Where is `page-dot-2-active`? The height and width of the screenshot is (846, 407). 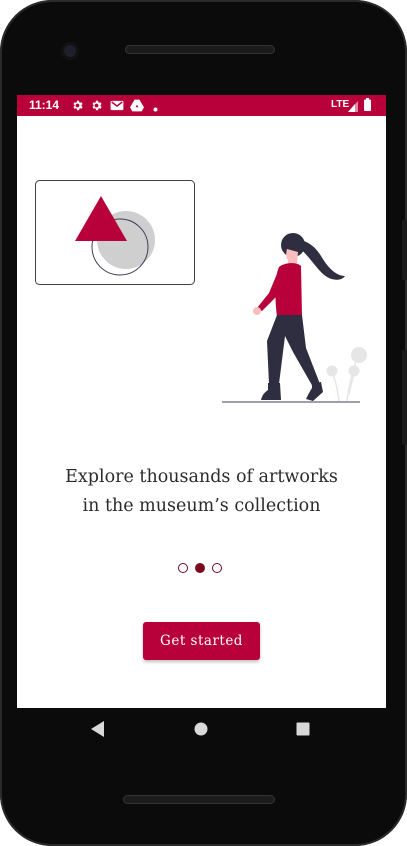
page-dot-2-active is located at coordinates (200, 568).